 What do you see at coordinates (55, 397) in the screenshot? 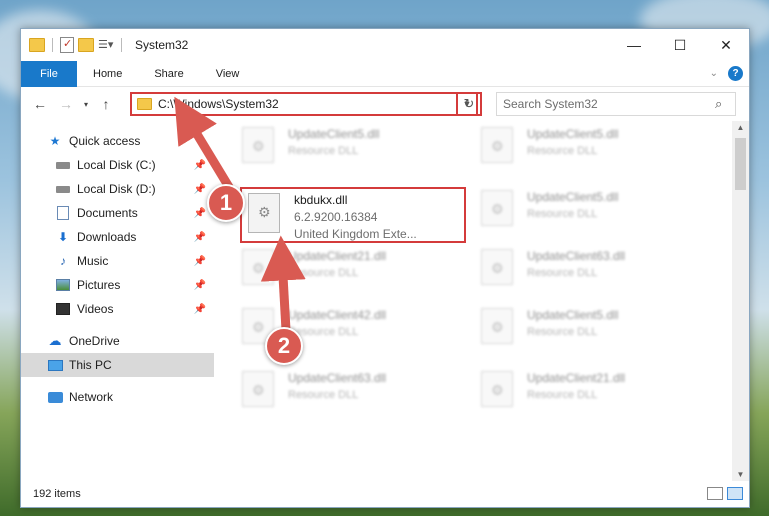
I see `network-icon` at bounding box center [55, 397].